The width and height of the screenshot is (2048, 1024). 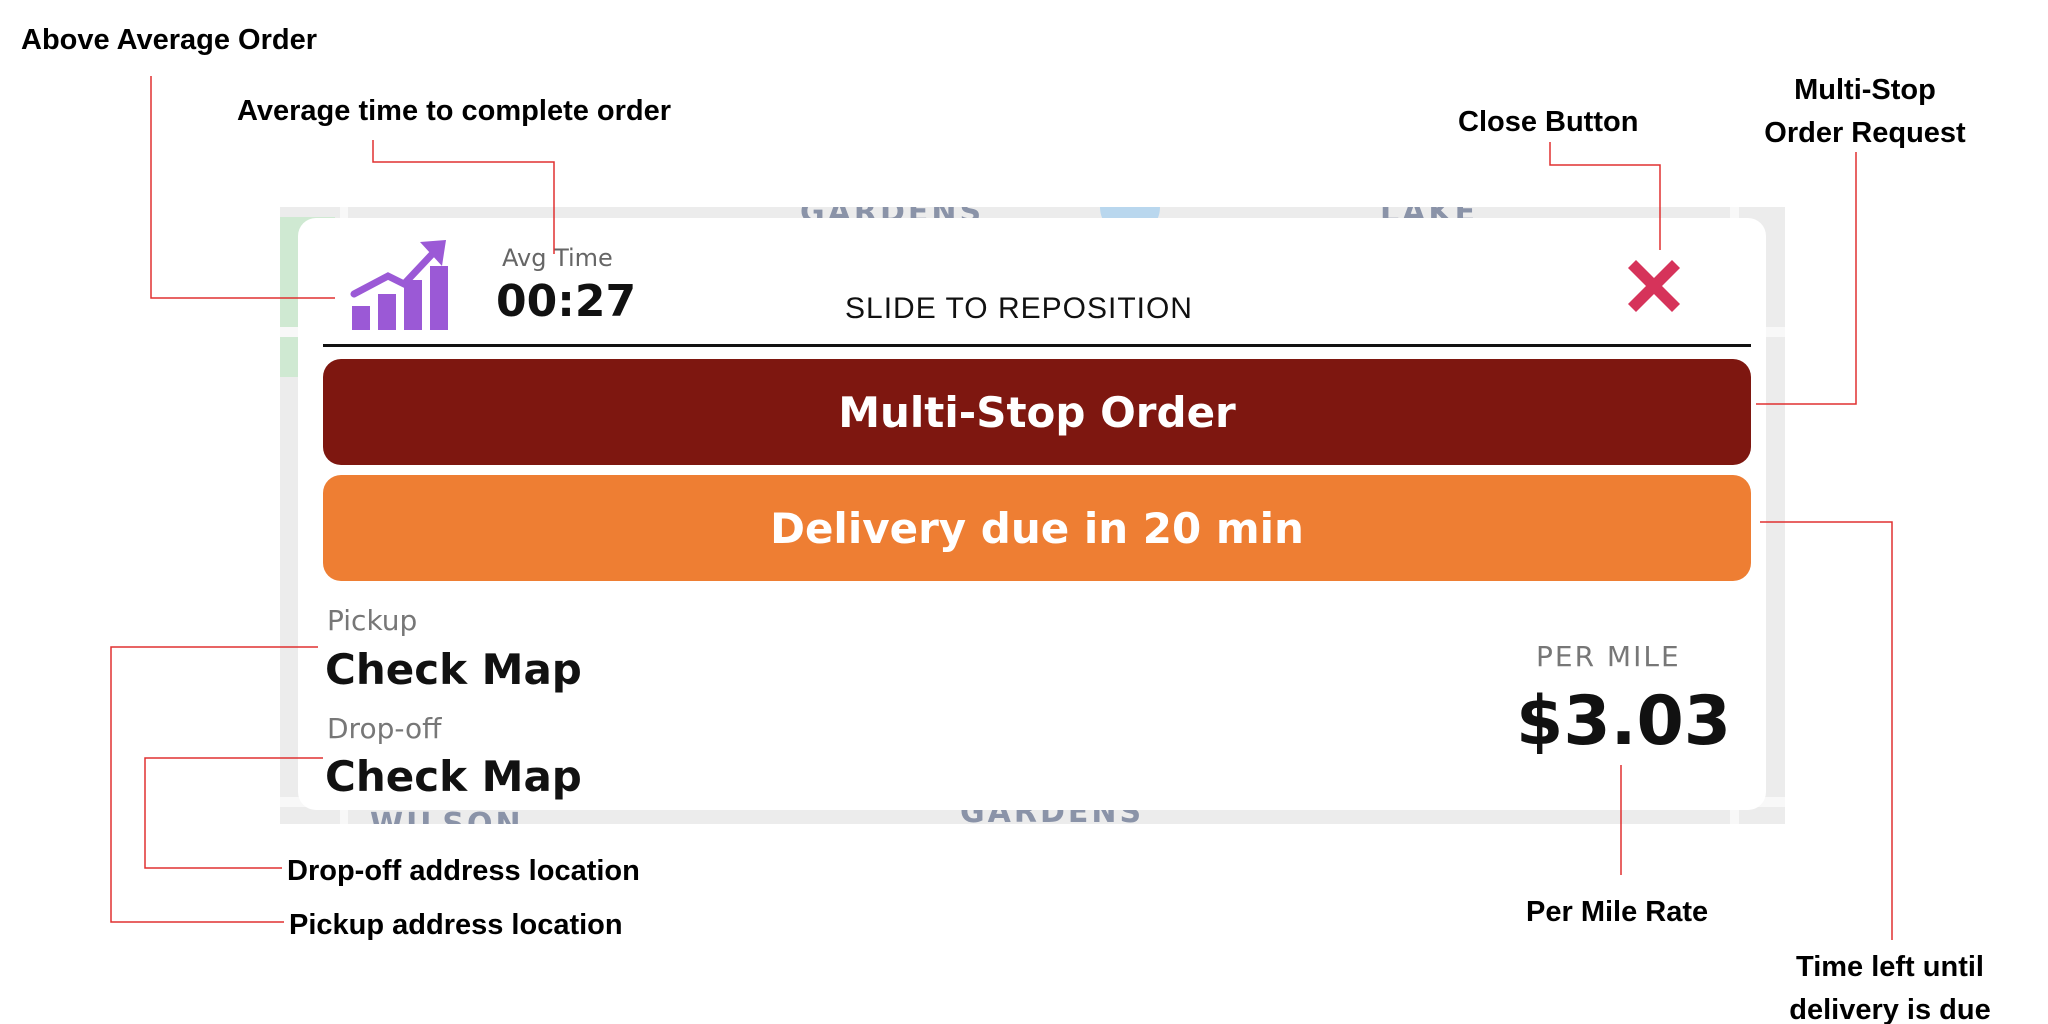 What do you see at coordinates (1890, 967) in the screenshot?
I see `annotation-time-left-line1: Time left until` at bounding box center [1890, 967].